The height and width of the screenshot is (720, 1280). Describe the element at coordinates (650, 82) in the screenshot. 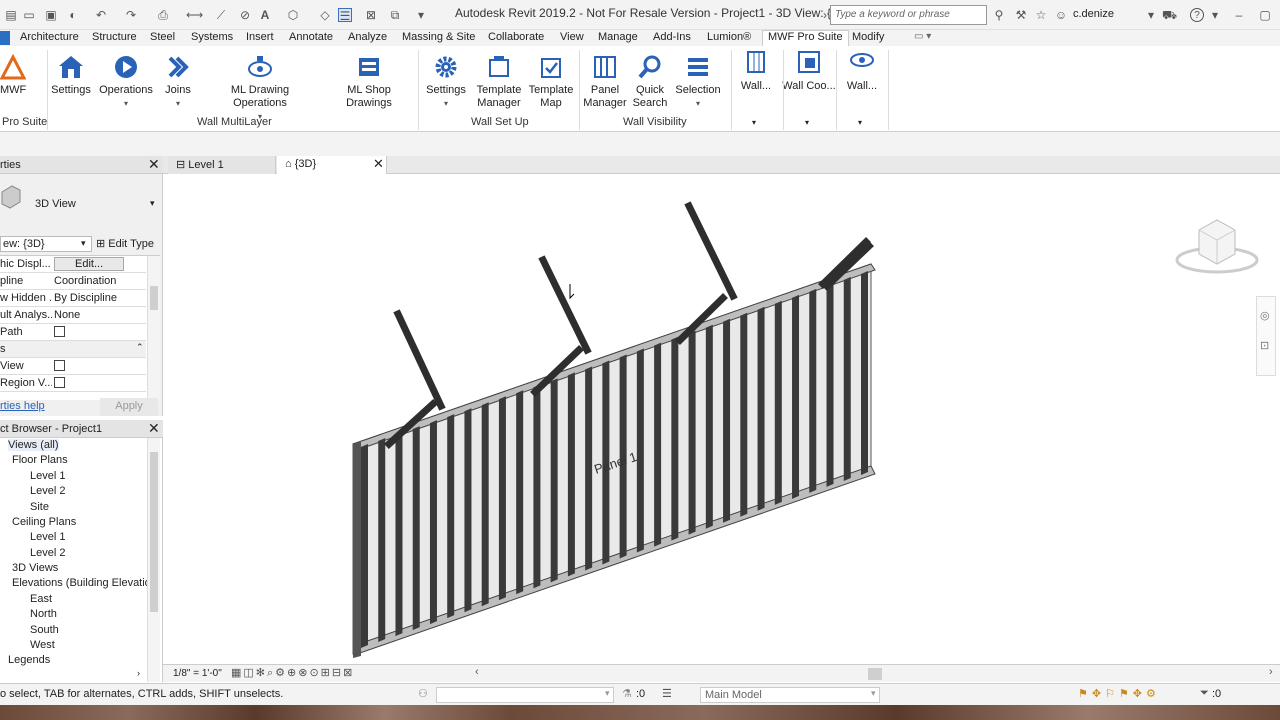

I see `quick-search-button: Quick Search` at that location.